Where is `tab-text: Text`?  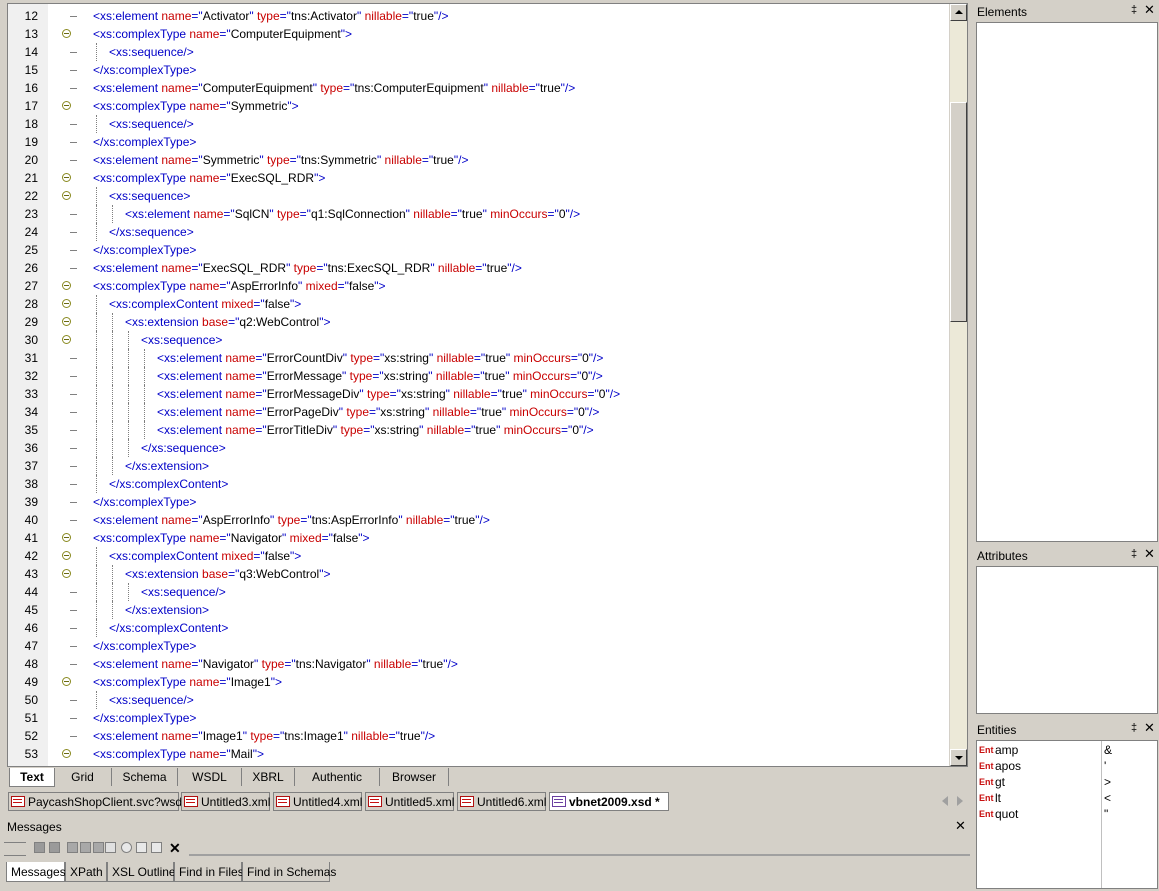 tab-text: Text is located at coordinates (32, 777).